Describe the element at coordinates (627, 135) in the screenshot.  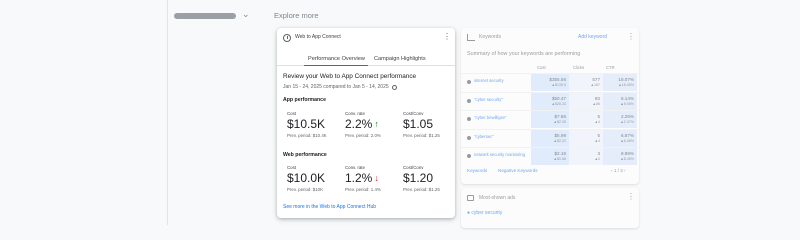
I see `cell-value: 6.67%` at that location.